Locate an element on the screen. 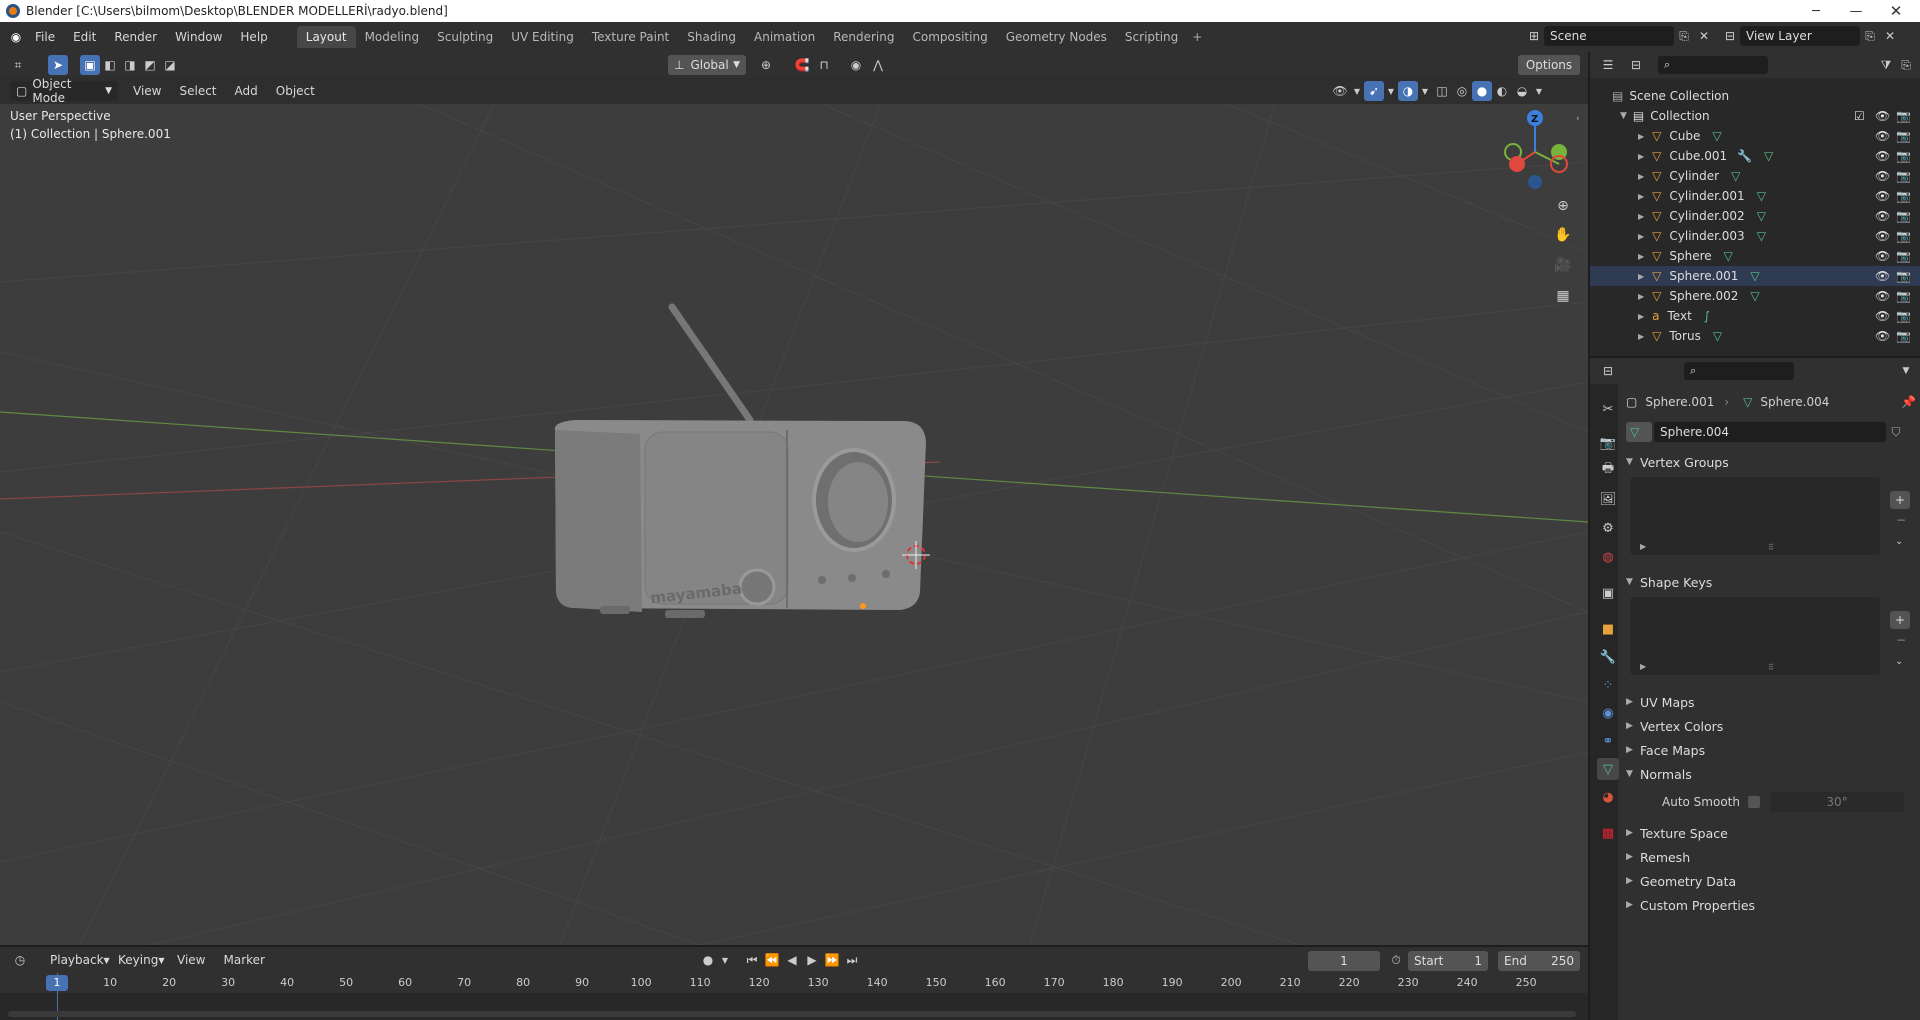 The image size is (1920, 1020). wireframe-shading-icon: ◎ is located at coordinates (1462, 91).